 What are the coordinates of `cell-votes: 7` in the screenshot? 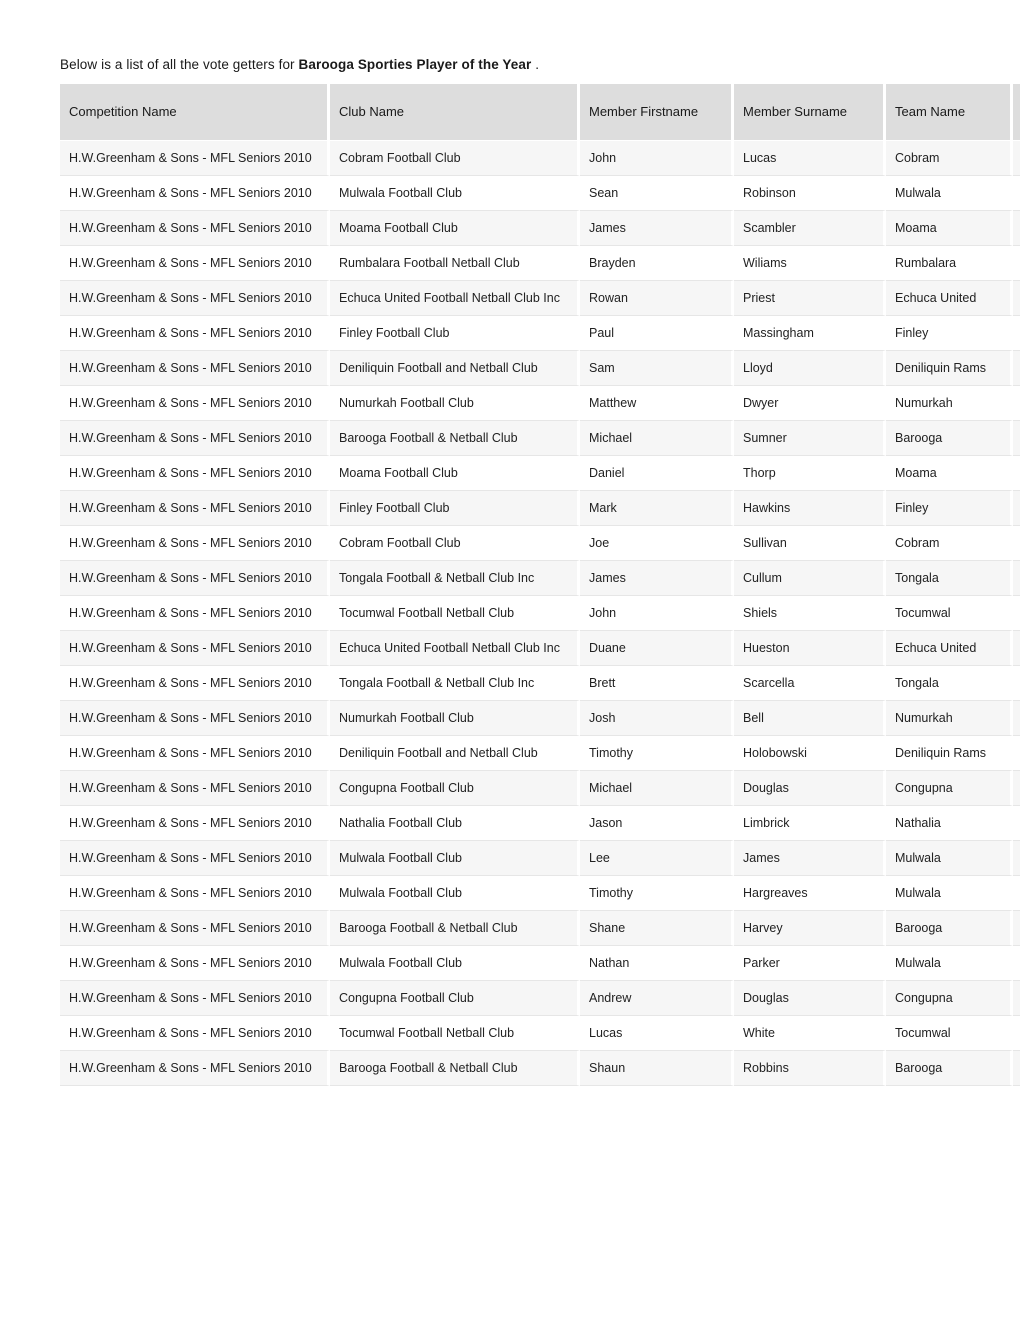 It's located at (1016, 1068).